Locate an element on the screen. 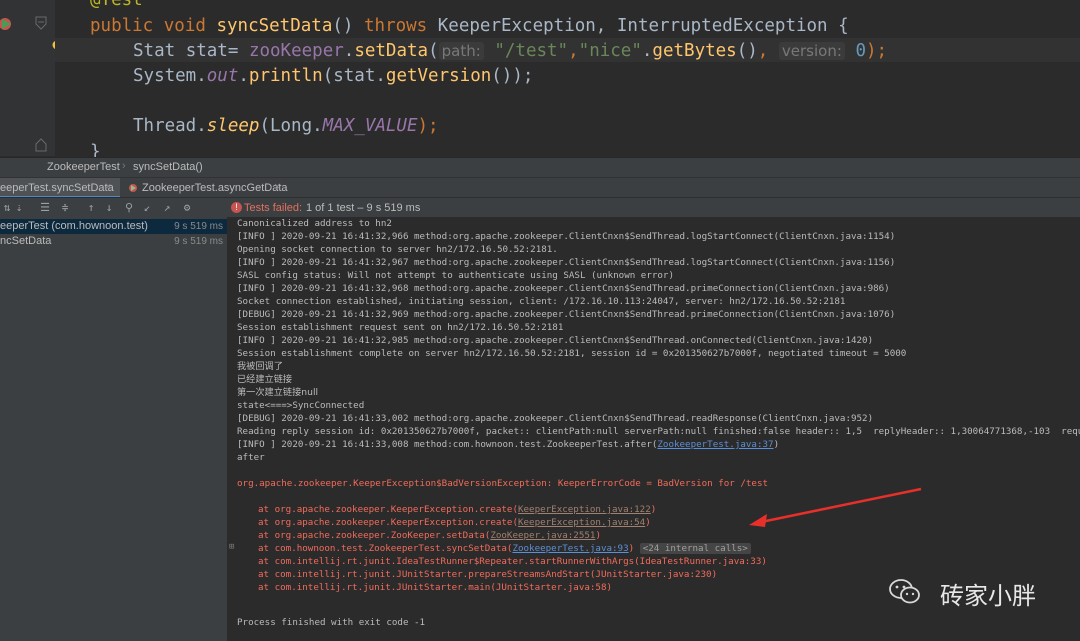  method-sleep: sleep is located at coordinates (233, 126).